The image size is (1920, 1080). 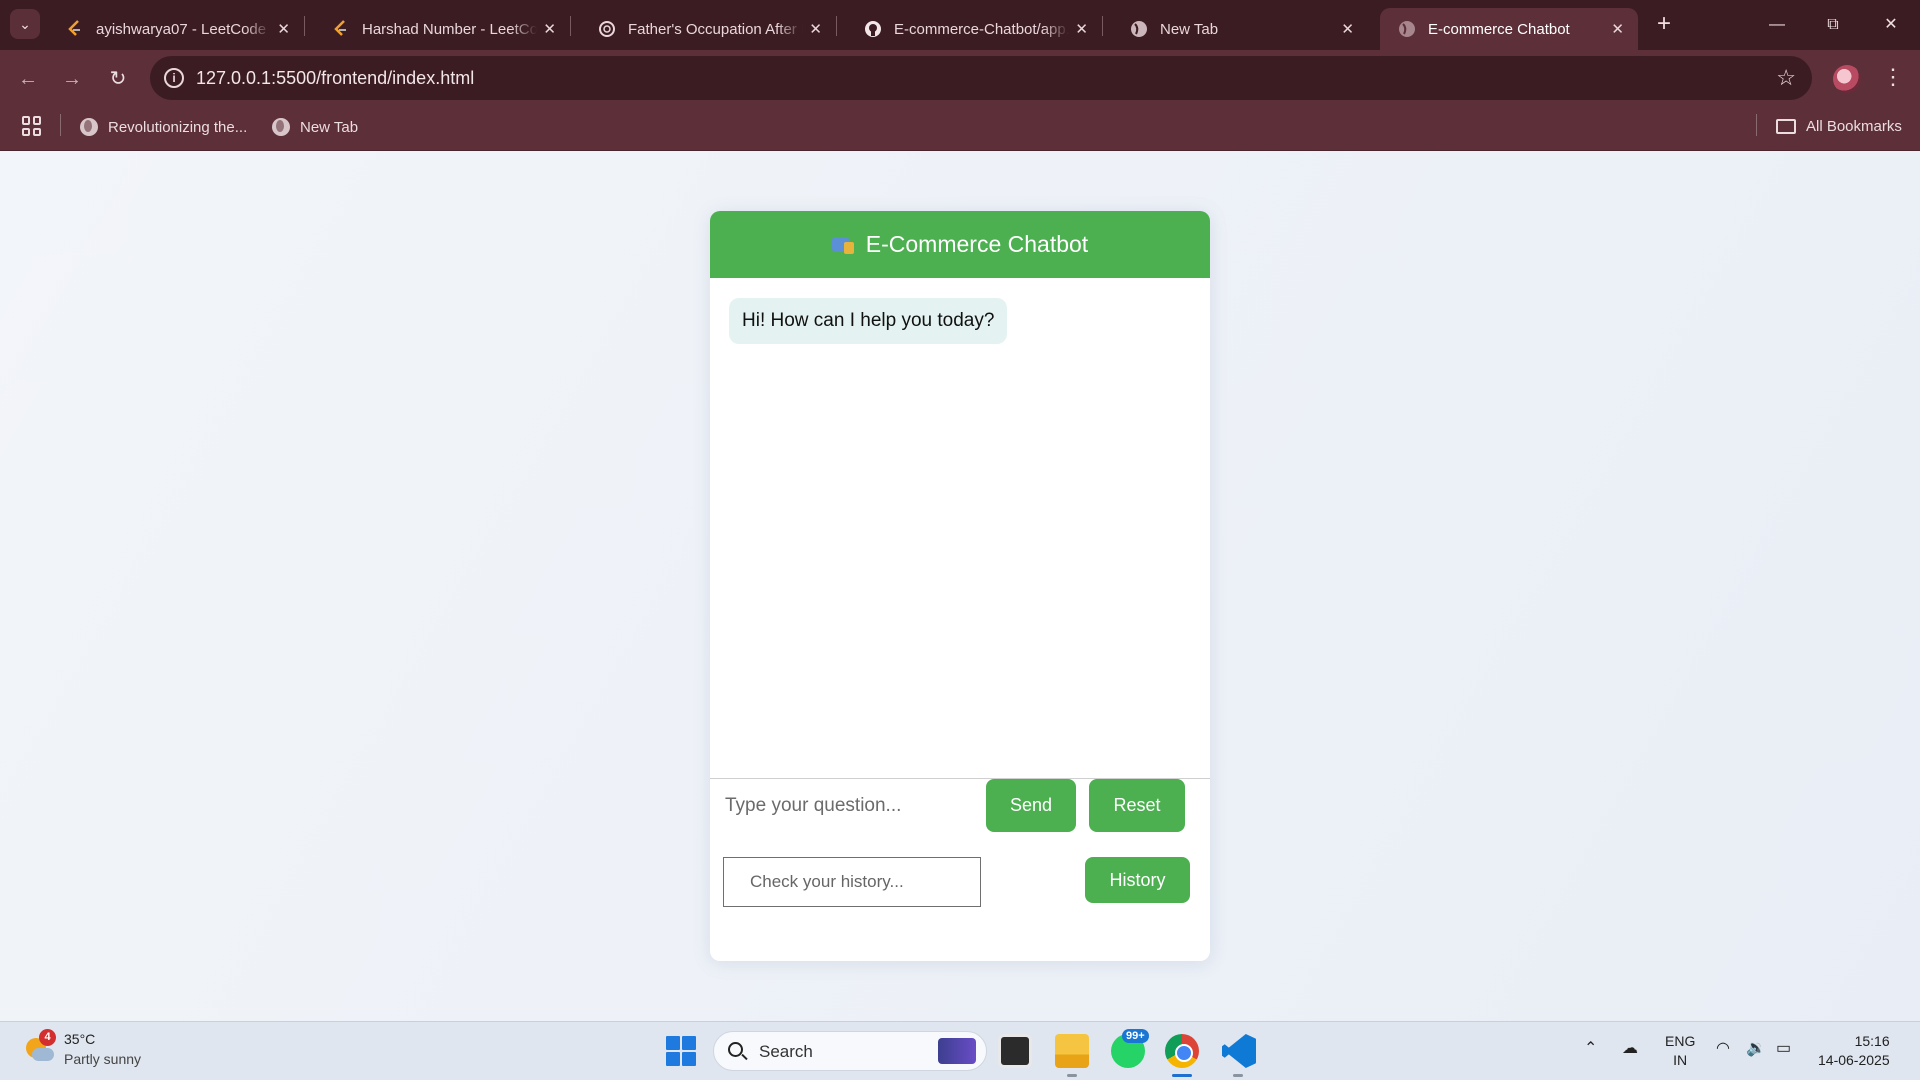 What do you see at coordinates (1872, 1041) in the screenshot?
I see `clock-time: 15:16` at bounding box center [1872, 1041].